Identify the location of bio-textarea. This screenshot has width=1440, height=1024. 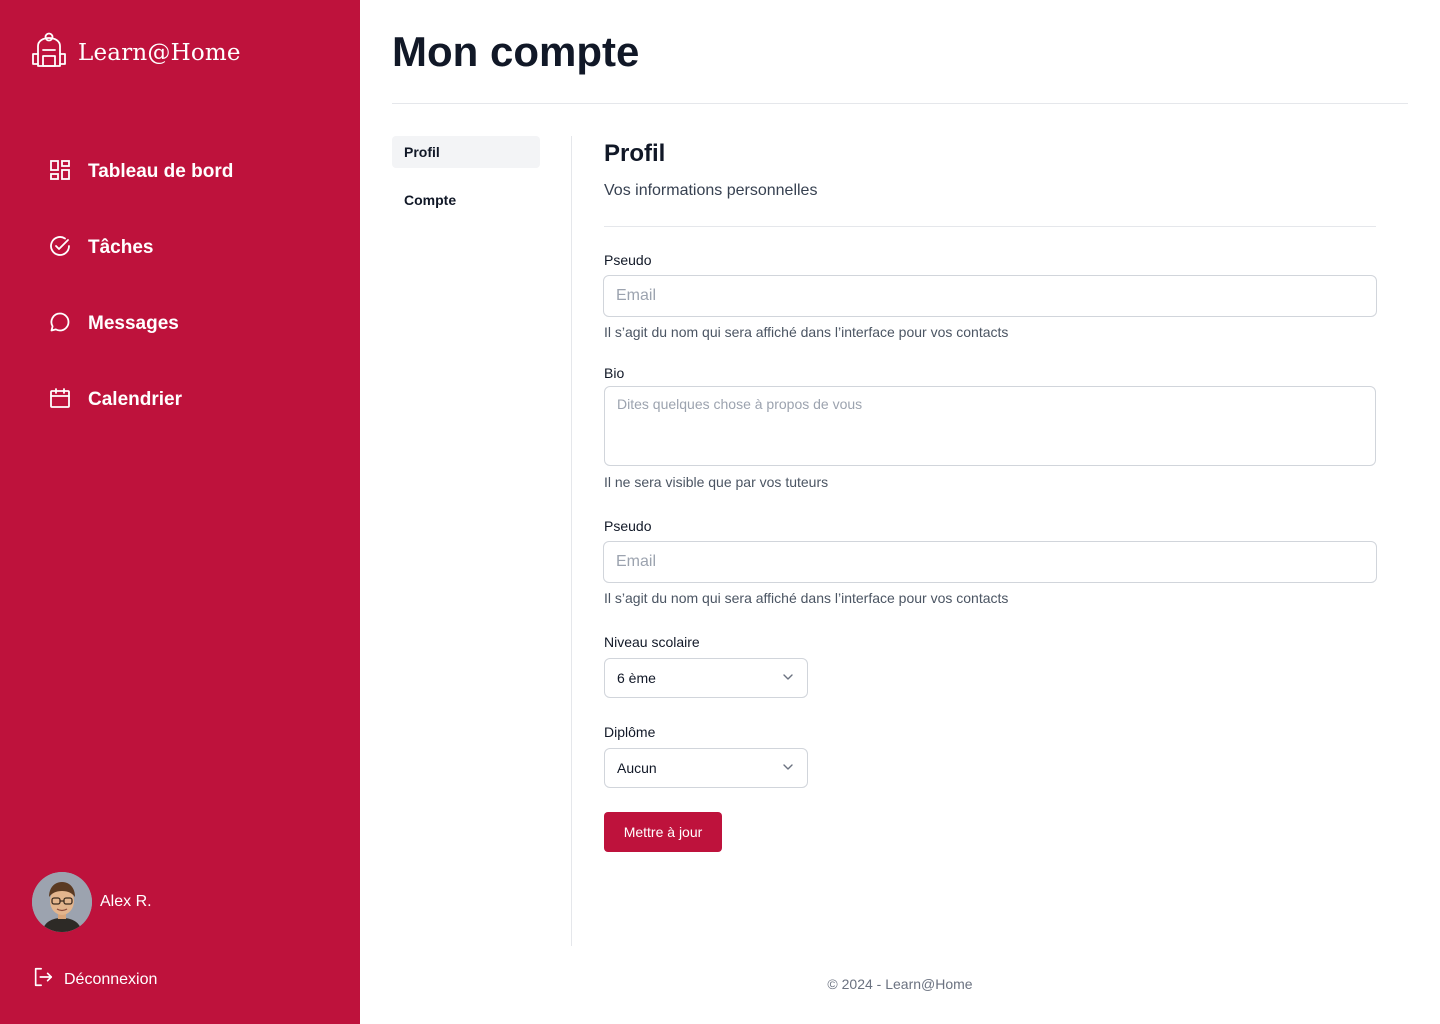
(990, 426).